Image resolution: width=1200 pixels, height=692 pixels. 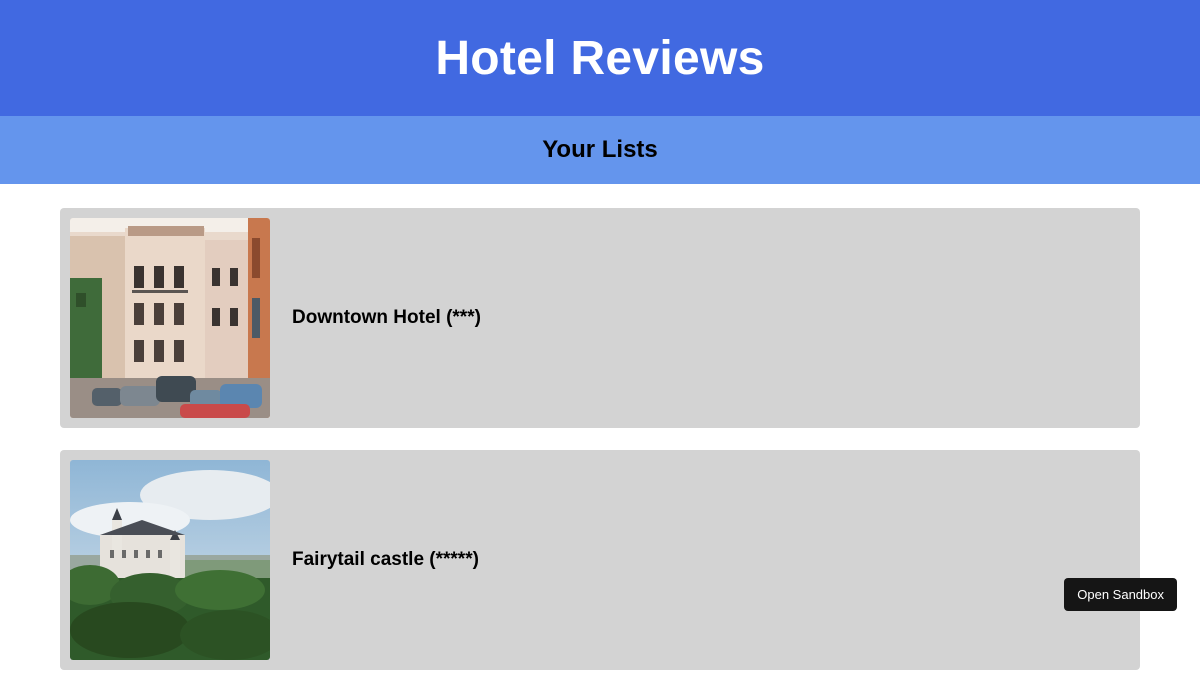 I want to click on open-sandbox-button: Open Sandbox, so click(x=1120, y=594).